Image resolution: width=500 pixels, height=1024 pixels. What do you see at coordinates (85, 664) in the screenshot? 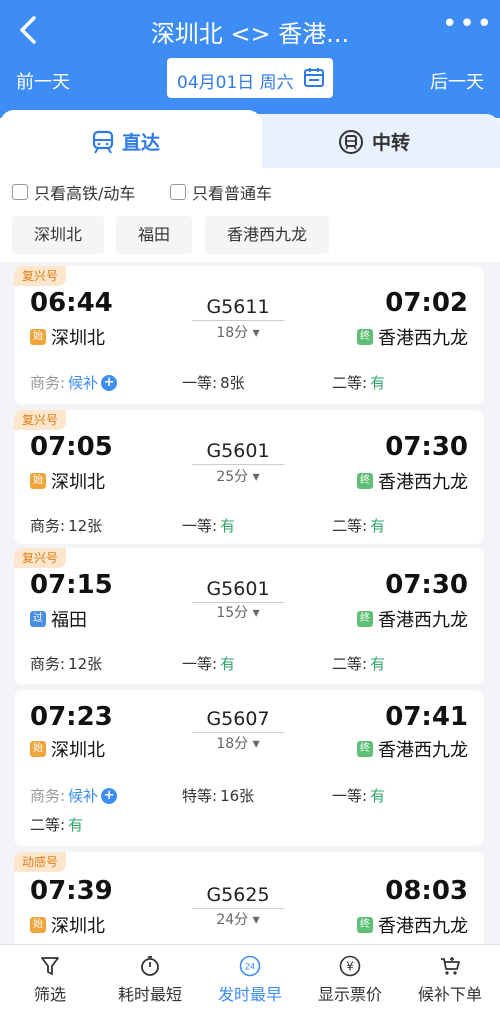
I see `seat-value: 12张` at bounding box center [85, 664].